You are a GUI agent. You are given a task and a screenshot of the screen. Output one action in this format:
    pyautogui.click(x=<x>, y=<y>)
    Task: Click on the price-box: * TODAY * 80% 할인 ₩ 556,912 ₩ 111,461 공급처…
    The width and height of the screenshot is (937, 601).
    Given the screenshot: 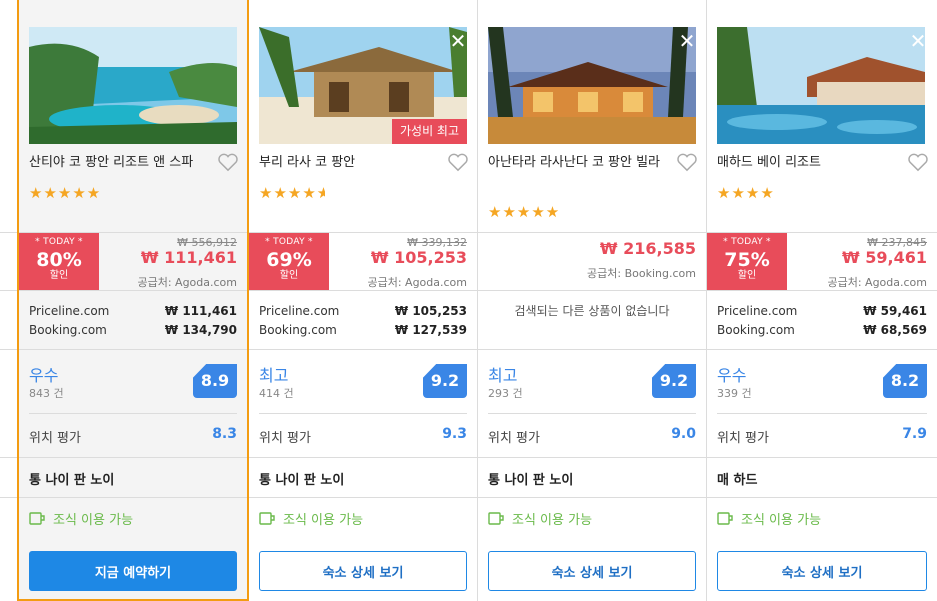 What is the action you would take?
    pyautogui.click(x=133, y=261)
    